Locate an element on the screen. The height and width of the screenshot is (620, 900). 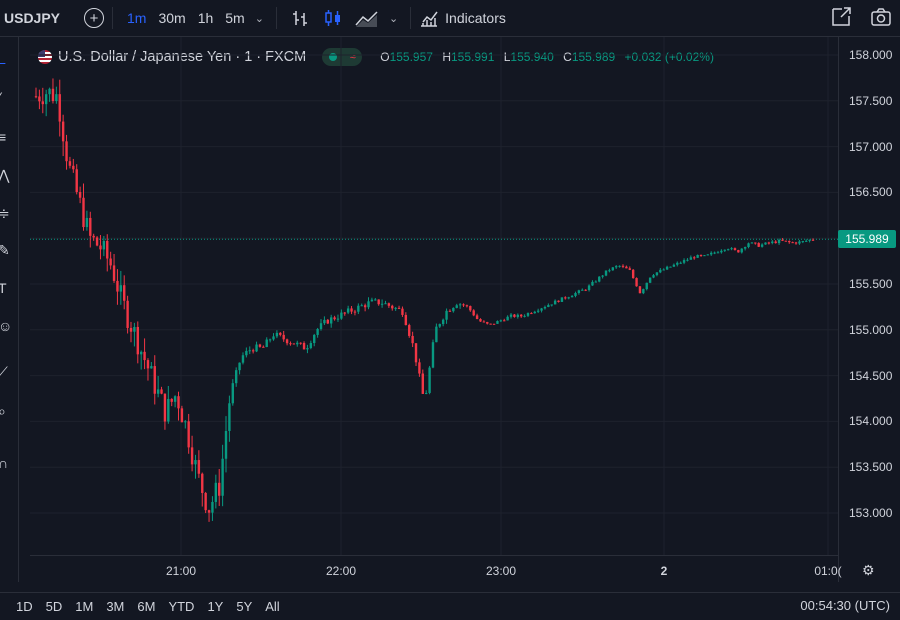
pattern-icon: ⋀ is located at coordinates (7, 175).